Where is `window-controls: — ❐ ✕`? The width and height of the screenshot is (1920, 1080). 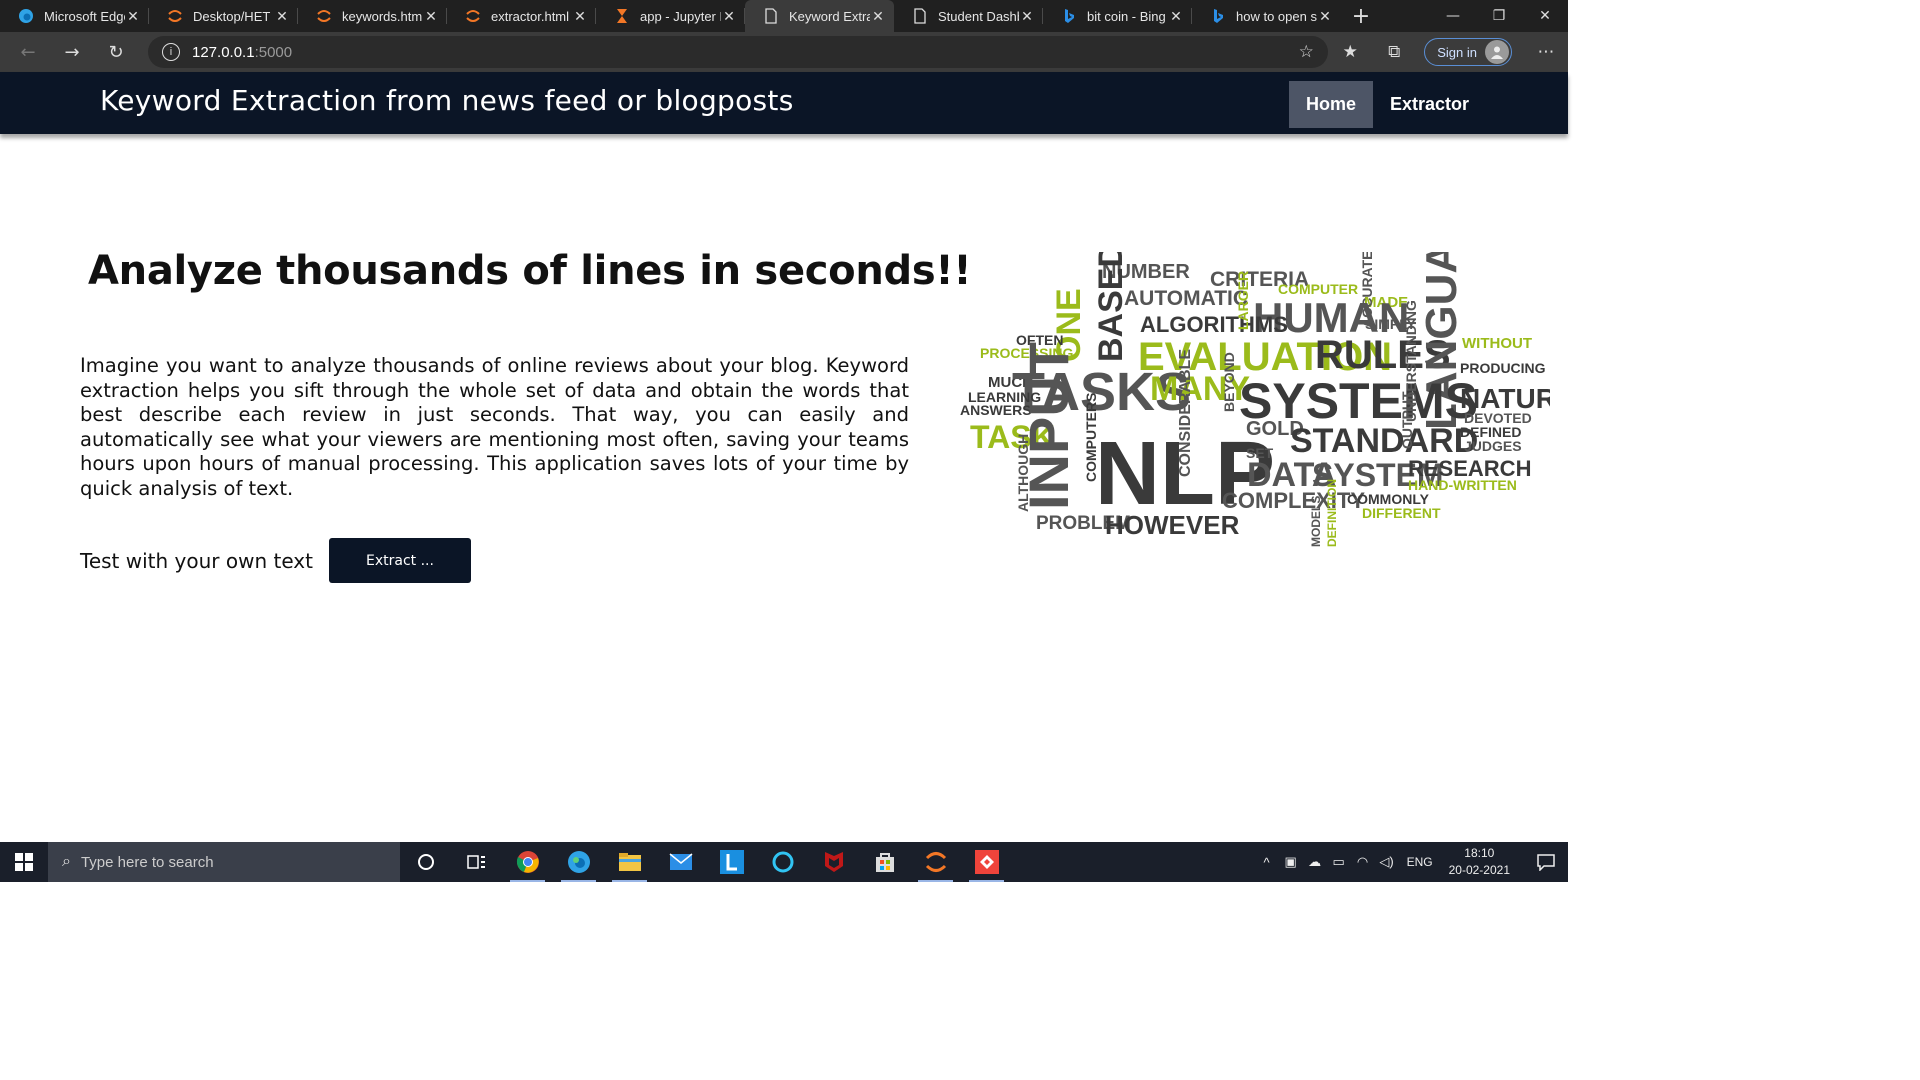
window-controls: — ❐ ✕ is located at coordinates (1499, 16).